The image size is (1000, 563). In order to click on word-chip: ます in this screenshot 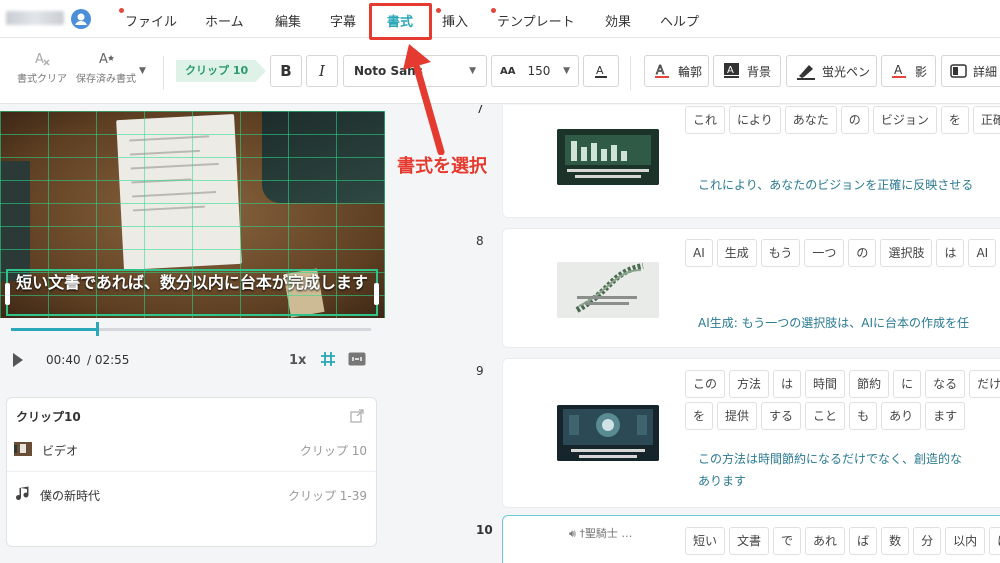, I will do `click(945, 416)`.